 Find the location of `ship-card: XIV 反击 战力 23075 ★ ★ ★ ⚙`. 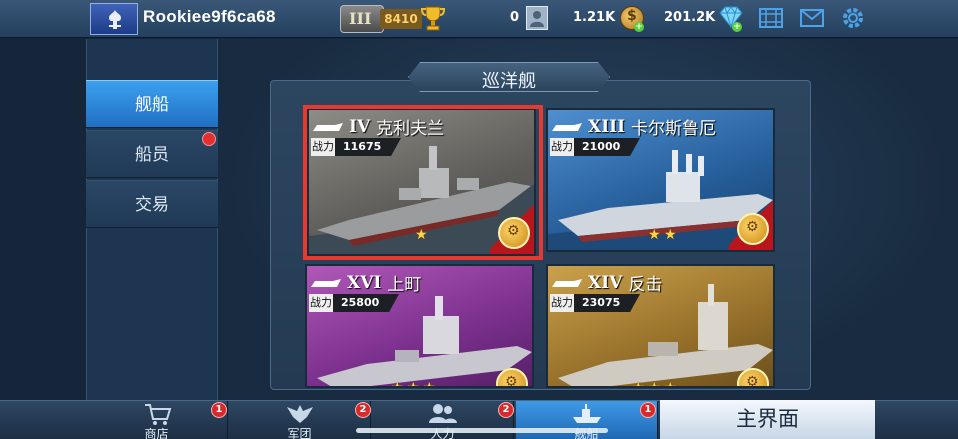

ship-card: XIV 反击 战力 23075 ★ ★ ★ ⚙ is located at coordinates (660, 326).